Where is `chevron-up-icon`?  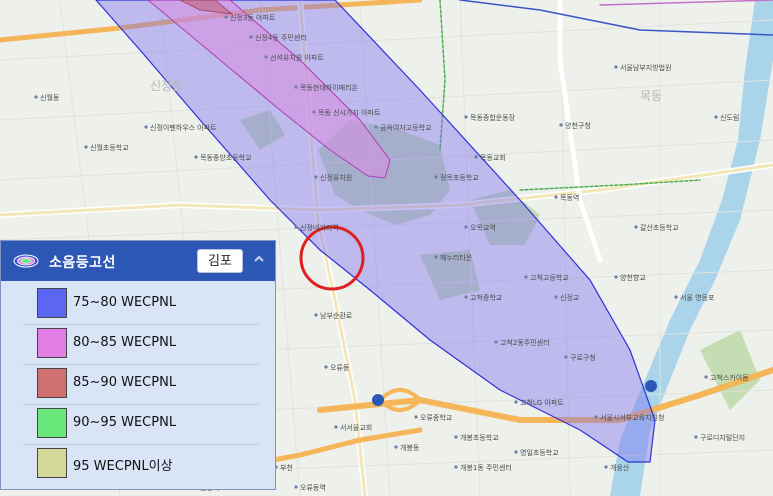 chevron-up-icon is located at coordinates (259, 260).